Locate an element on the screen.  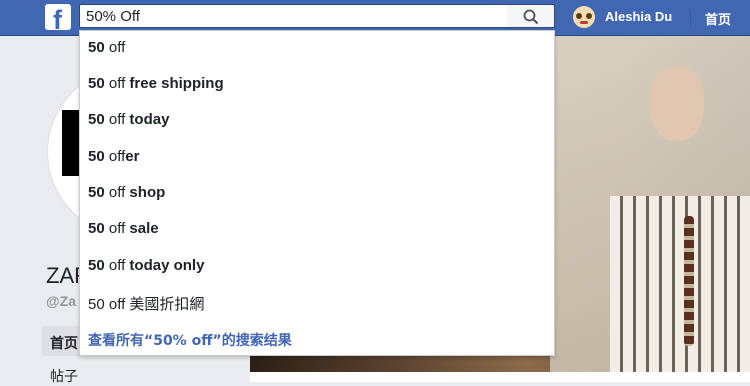
sidebar-item-label: 首页 is located at coordinates (64, 344).